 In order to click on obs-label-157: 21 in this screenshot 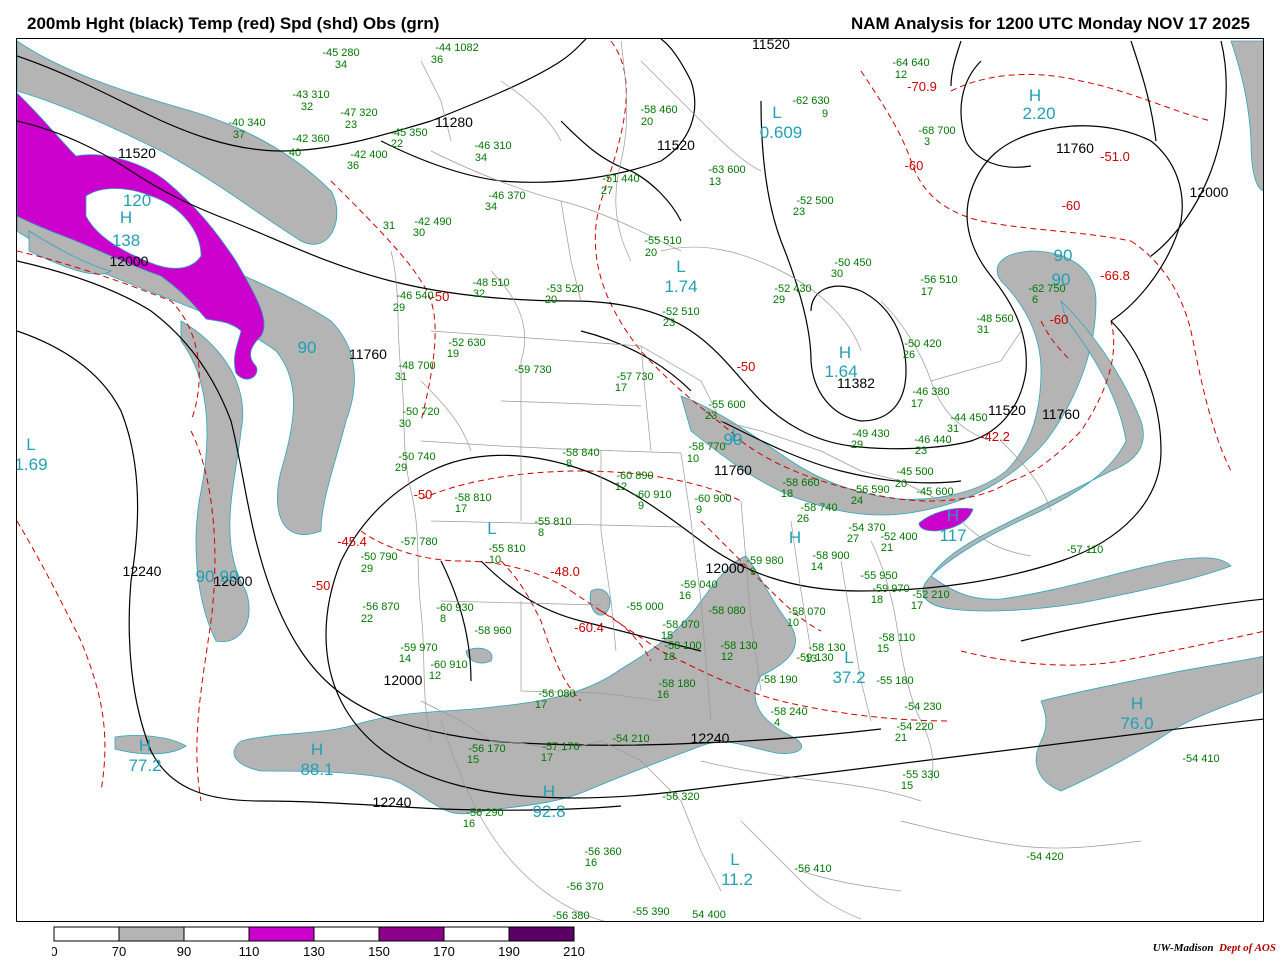, I will do `click(901, 738)`.